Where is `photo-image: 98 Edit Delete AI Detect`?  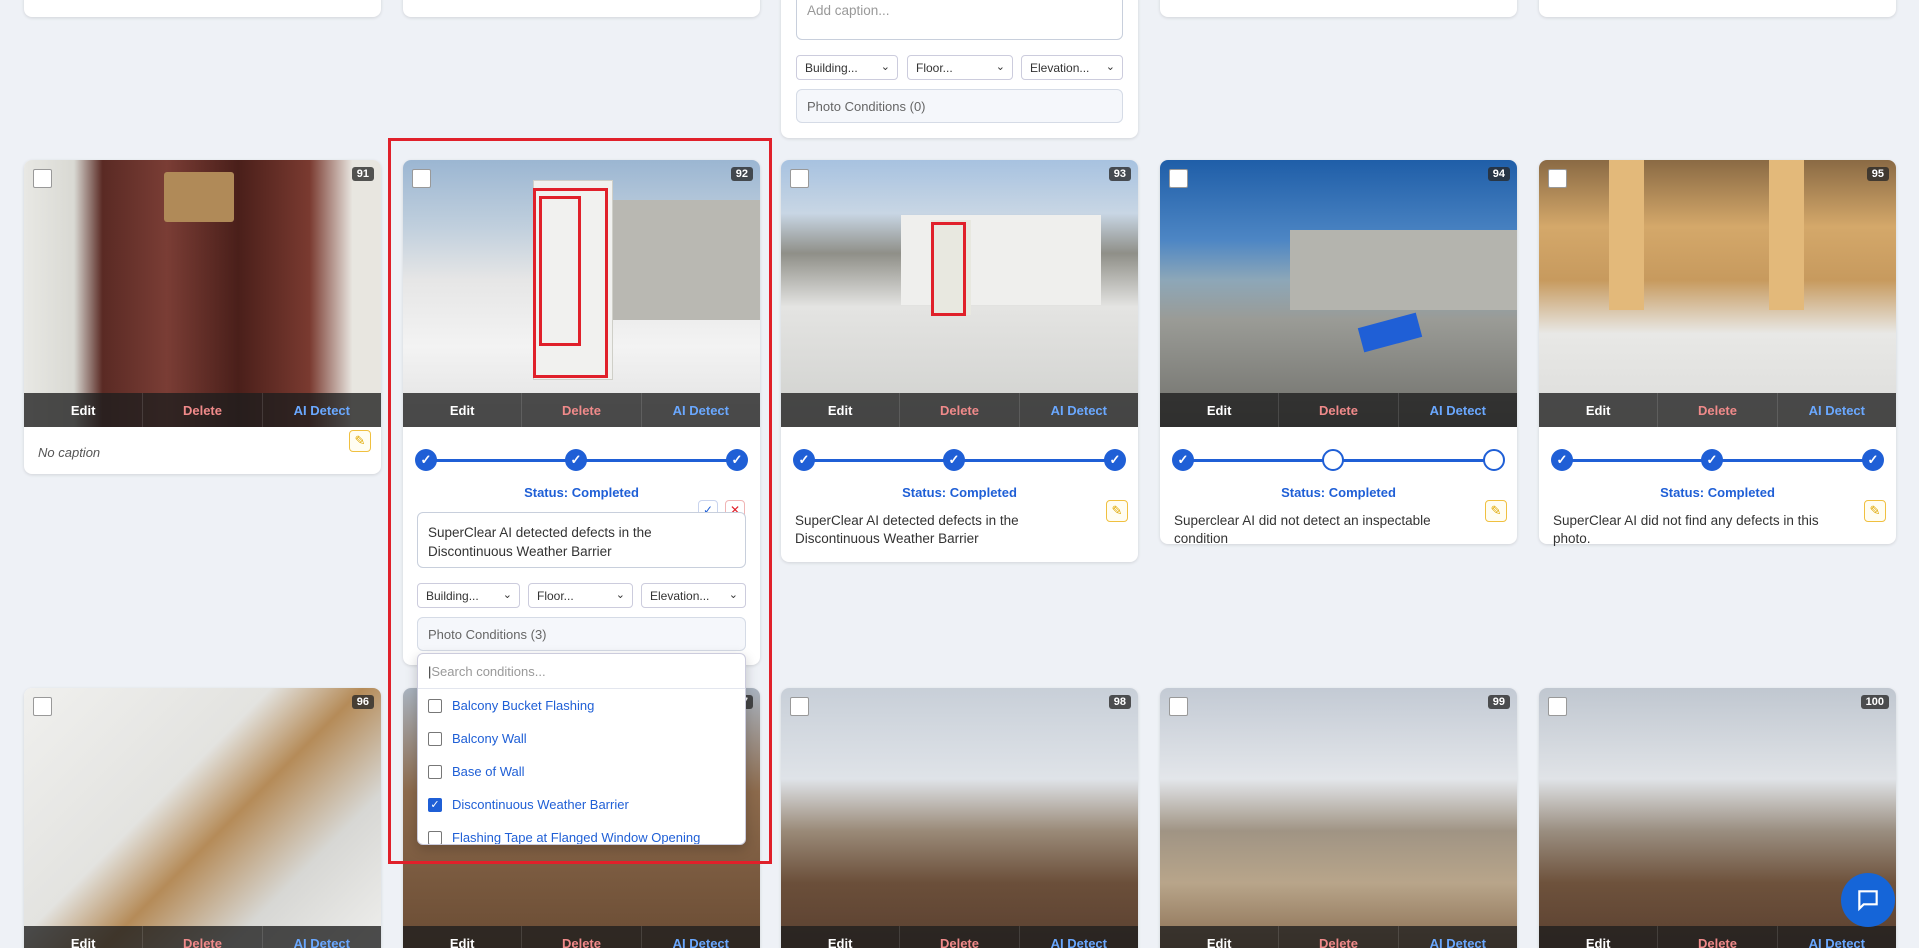 photo-image: 98 Edit Delete AI Detect is located at coordinates (959, 818).